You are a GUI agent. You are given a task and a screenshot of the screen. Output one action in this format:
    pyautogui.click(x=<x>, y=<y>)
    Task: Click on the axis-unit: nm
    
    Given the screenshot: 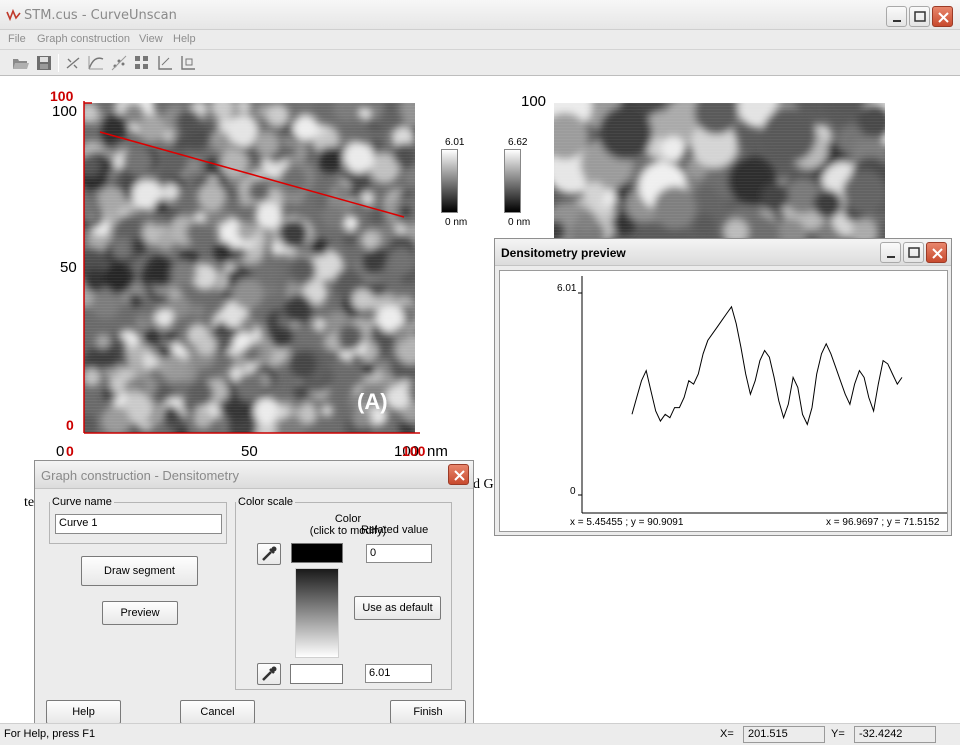 What is the action you would take?
    pyautogui.click(x=437, y=451)
    